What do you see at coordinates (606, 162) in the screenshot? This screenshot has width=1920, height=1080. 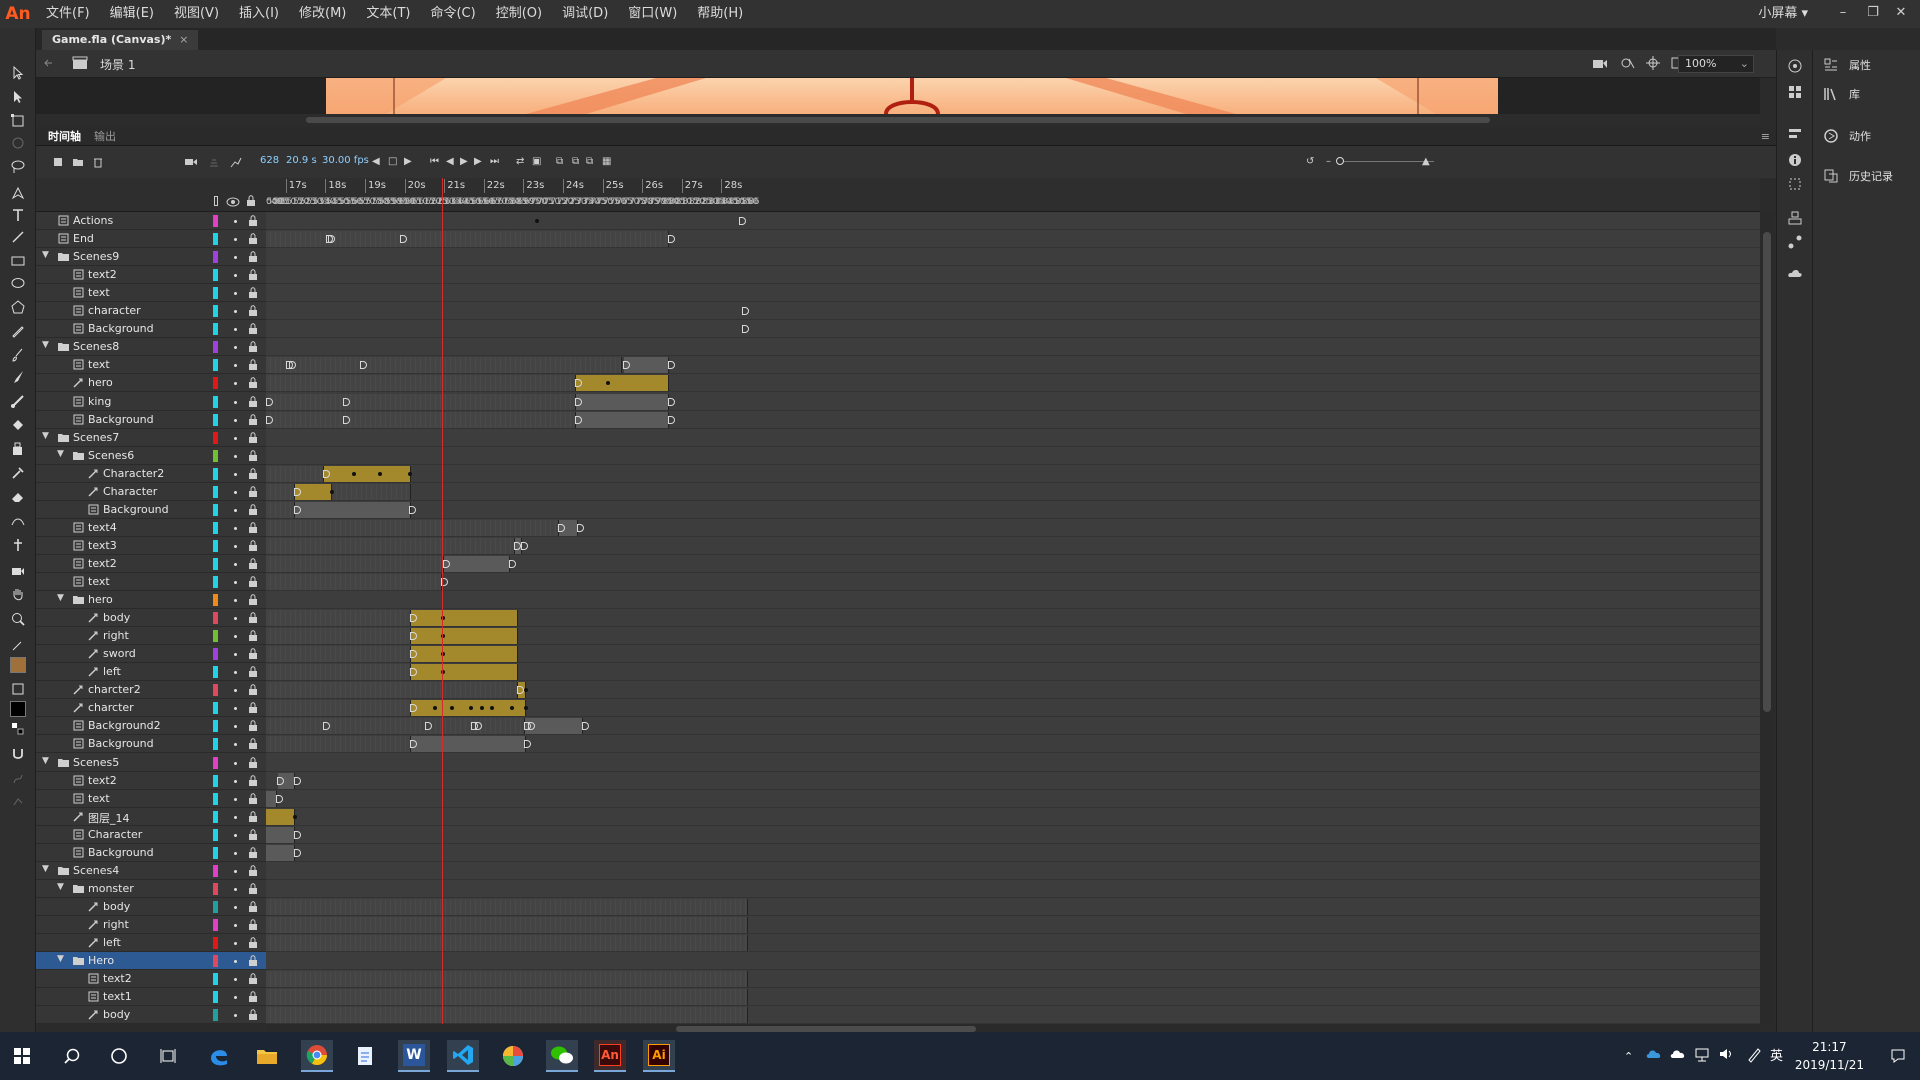 I see `modify-markers-icon: ▦` at bounding box center [606, 162].